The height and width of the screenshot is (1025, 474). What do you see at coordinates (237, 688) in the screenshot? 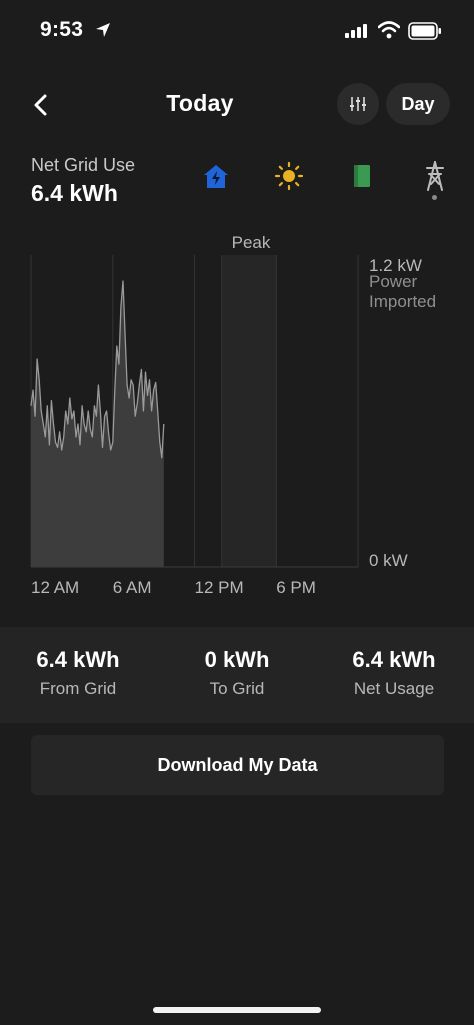
I see `to-grid-label: To Grid` at bounding box center [237, 688].